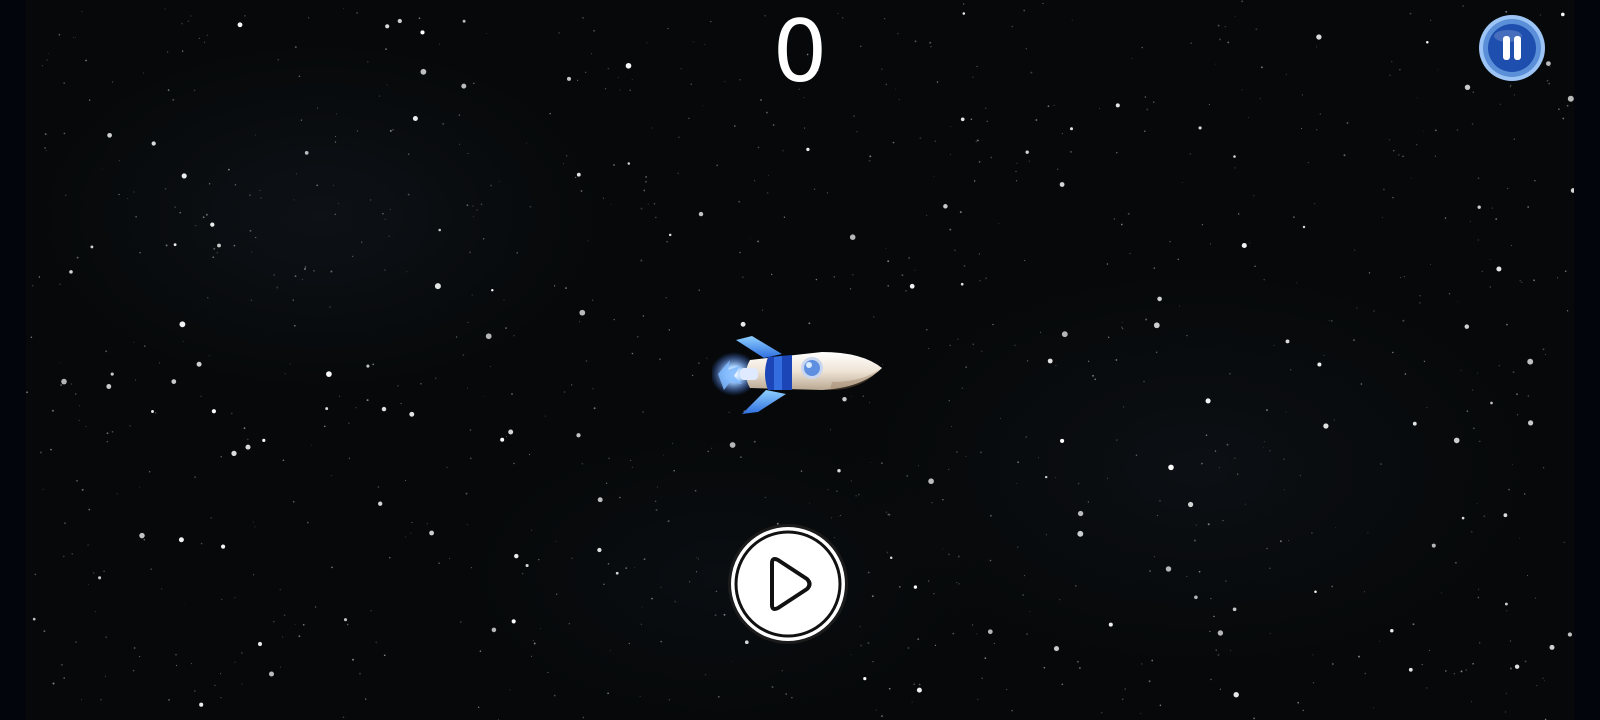  What do you see at coordinates (1512, 48) in the screenshot?
I see `pause-button` at bounding box center [1512, 48].